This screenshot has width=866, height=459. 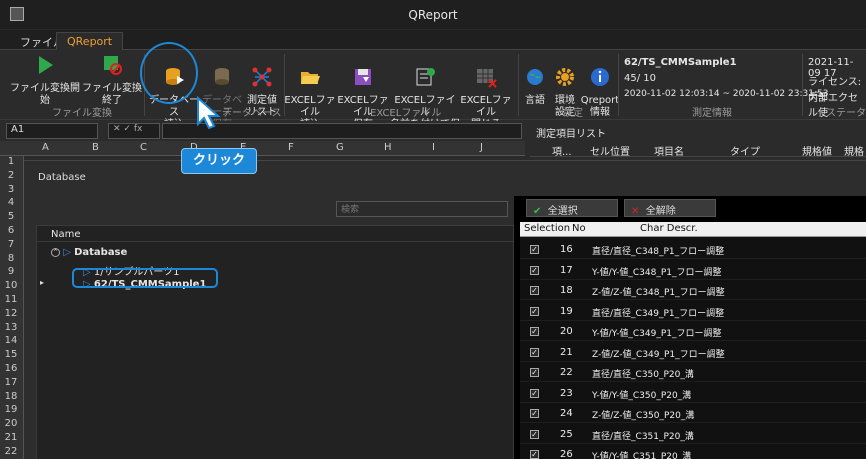 I want to click on name-box: A1, so click(x=52, y=131).